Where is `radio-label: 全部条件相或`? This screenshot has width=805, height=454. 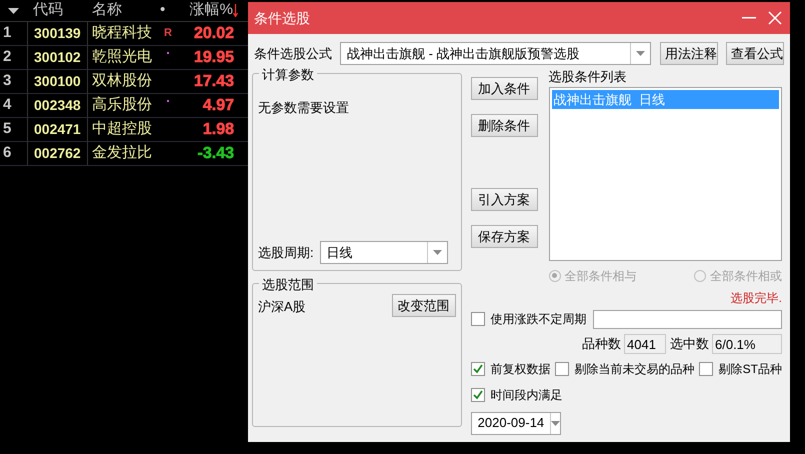 radio-label: 全部条件相或 is located at coordinates (746, 276).